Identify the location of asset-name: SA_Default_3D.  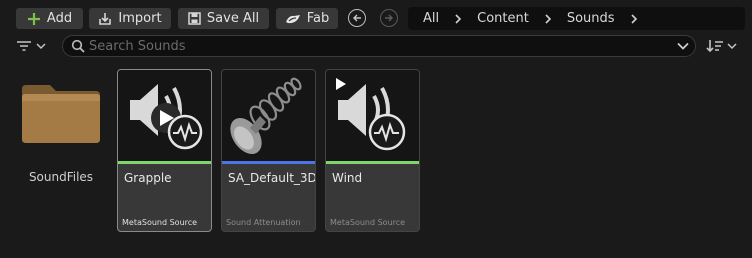
(272, 178).